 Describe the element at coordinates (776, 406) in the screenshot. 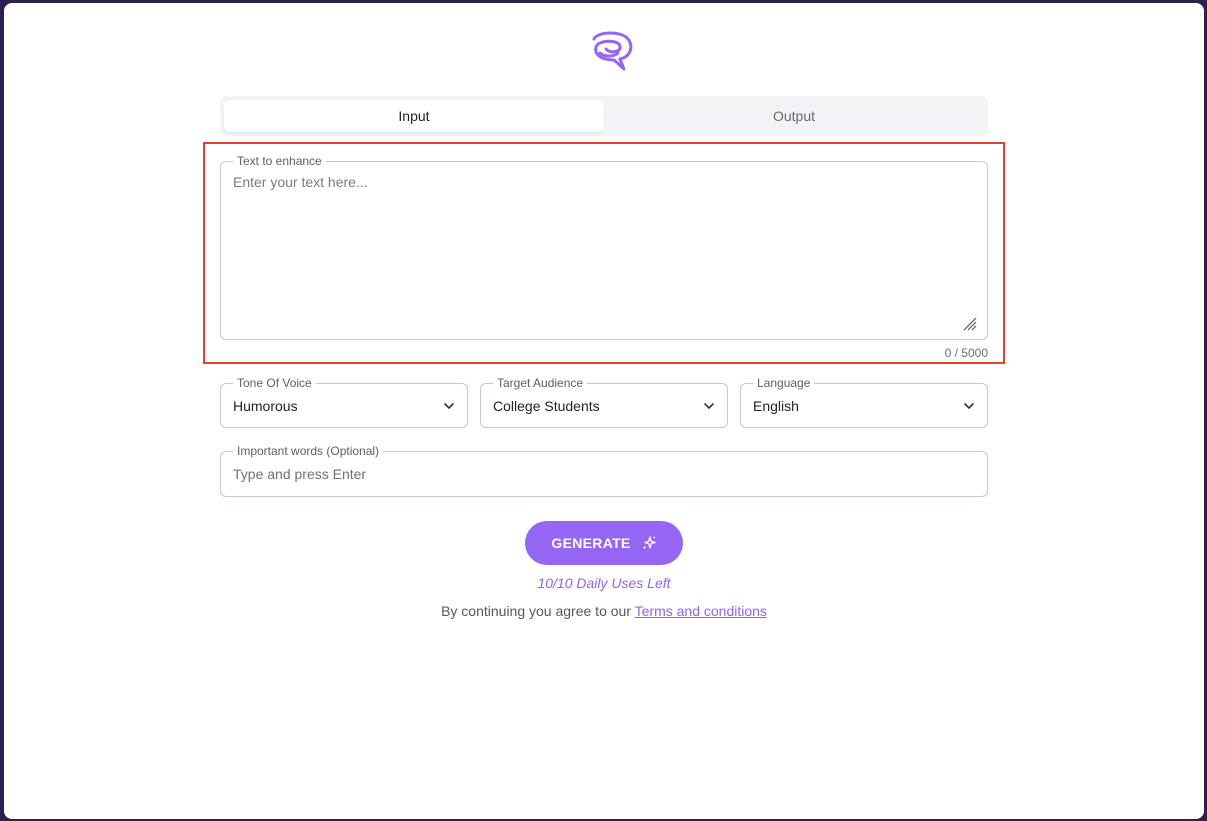

I see `language-value: English` at that location.